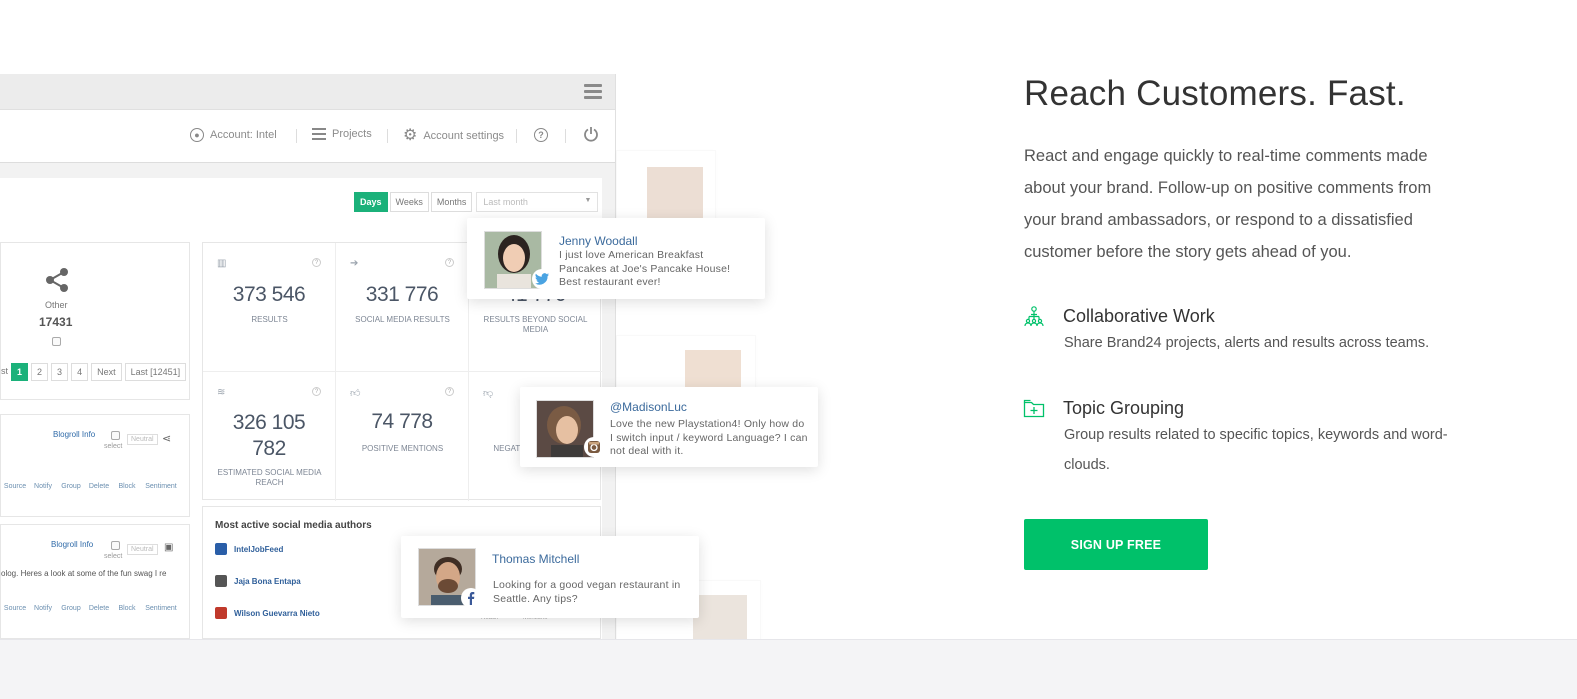  I want to click on page-next: Next, so click(106, 372).